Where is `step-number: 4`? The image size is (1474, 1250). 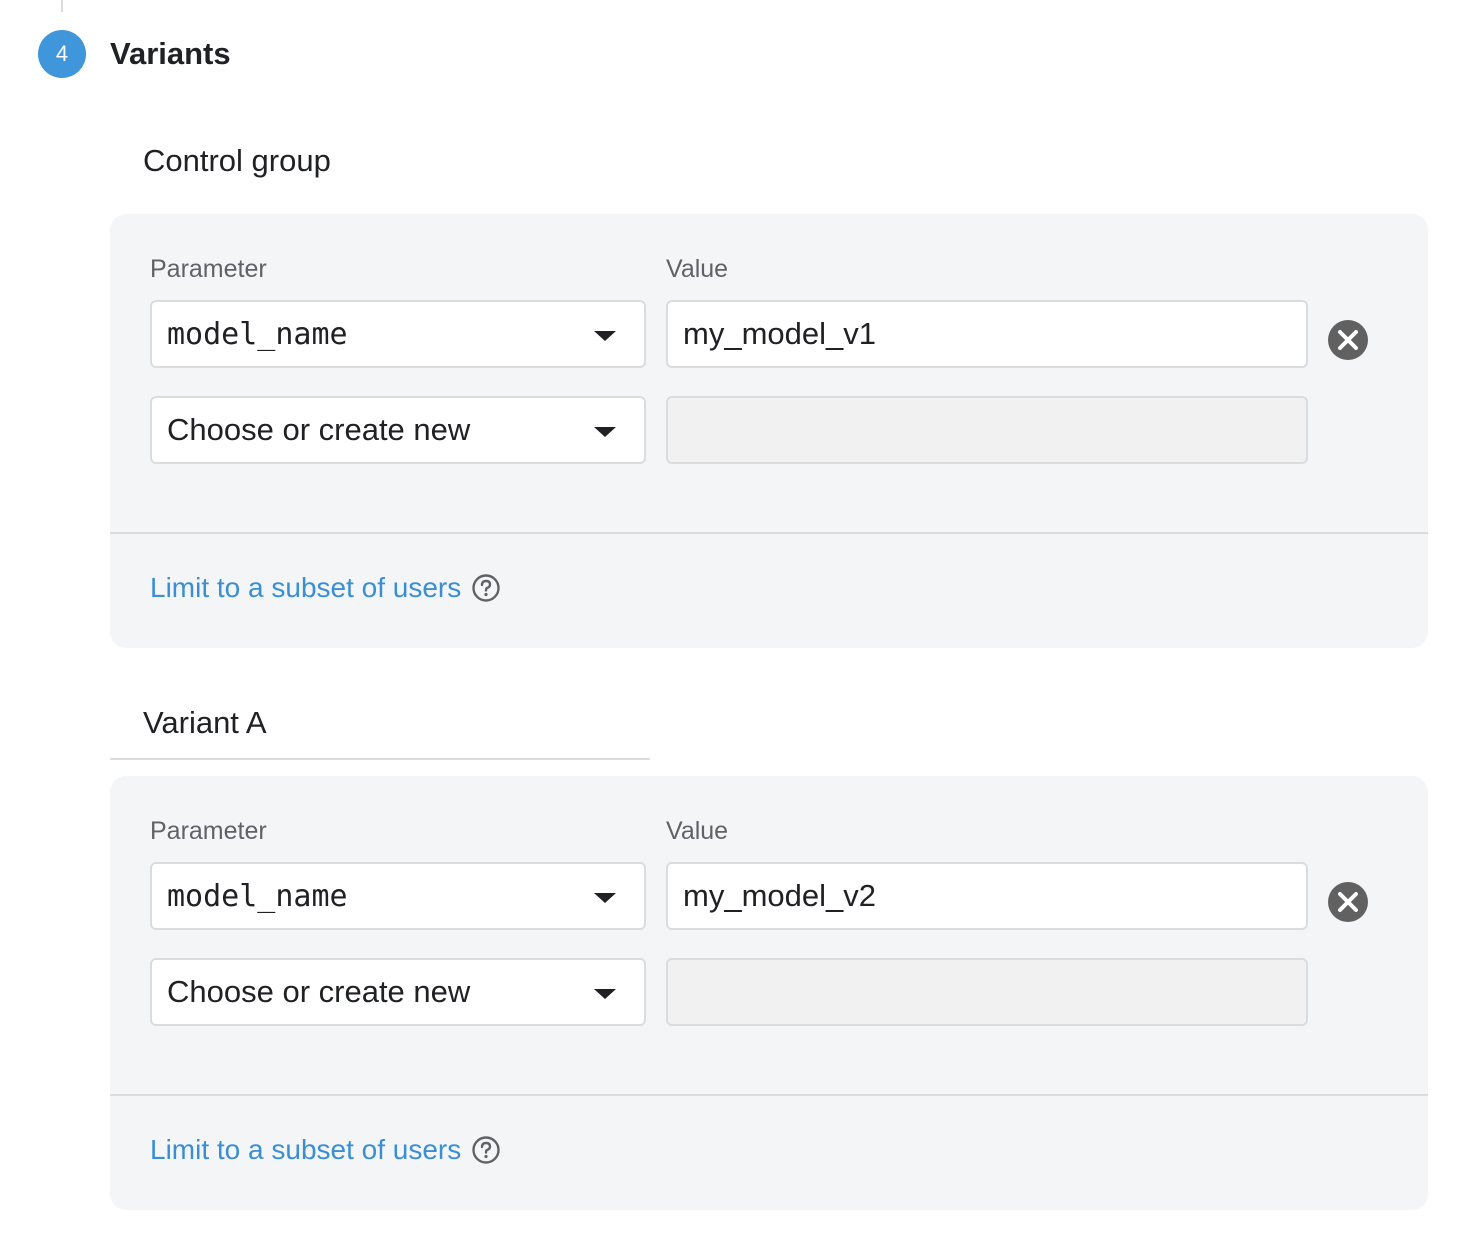
step-number: 4 is located at coordinates (62, 53).